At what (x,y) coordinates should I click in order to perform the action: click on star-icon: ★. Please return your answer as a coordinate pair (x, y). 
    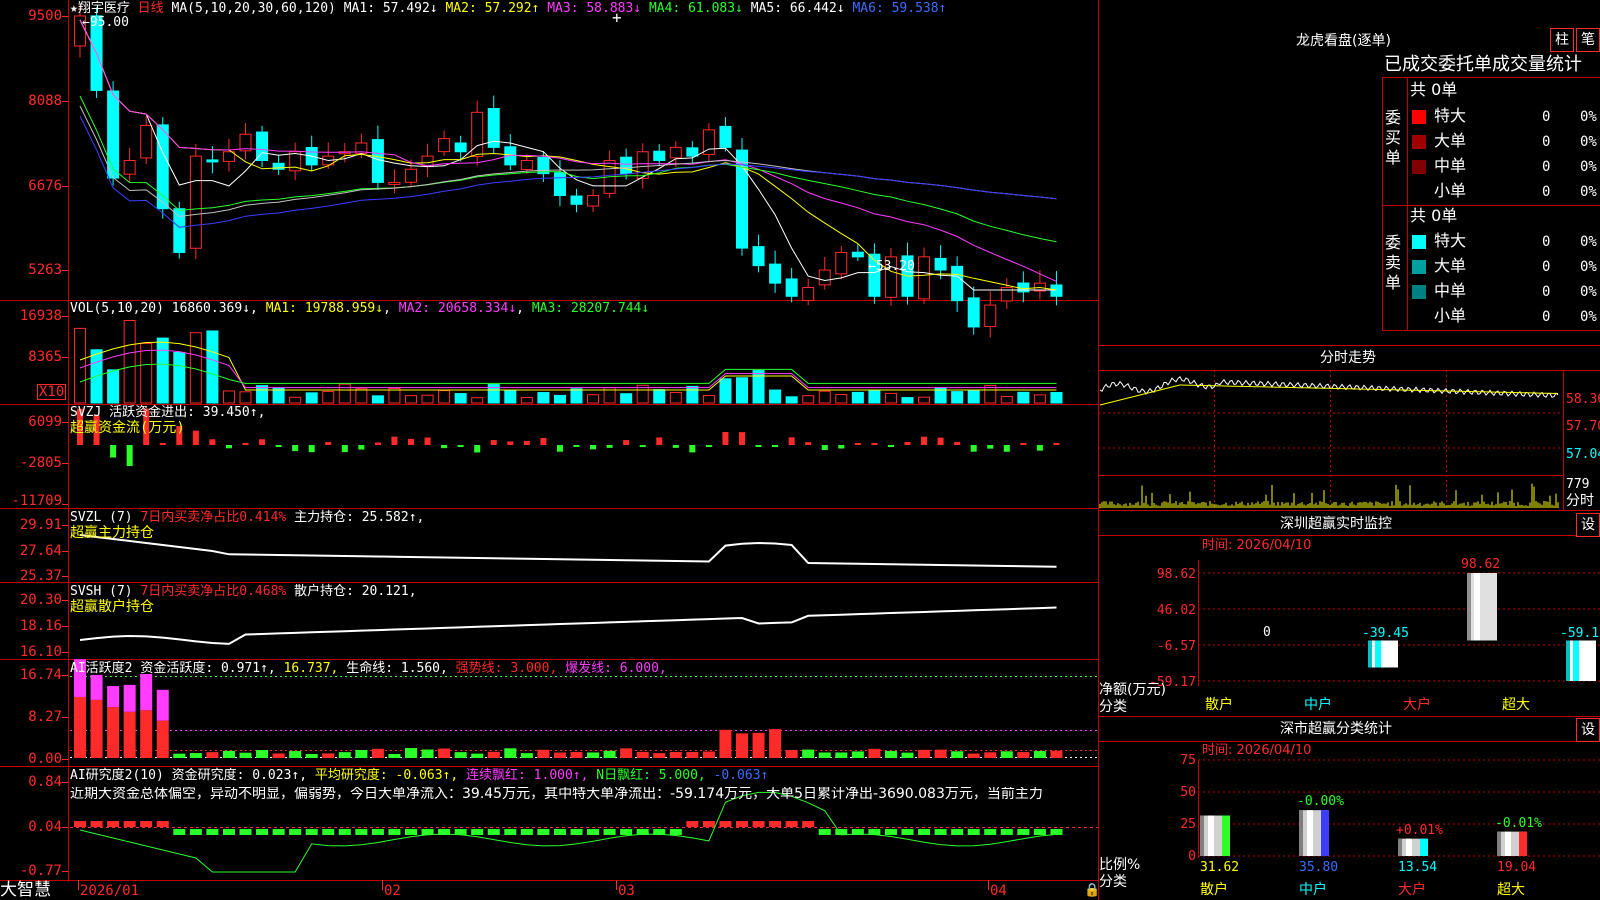
    Looking at the image, I should click on (74, 8).